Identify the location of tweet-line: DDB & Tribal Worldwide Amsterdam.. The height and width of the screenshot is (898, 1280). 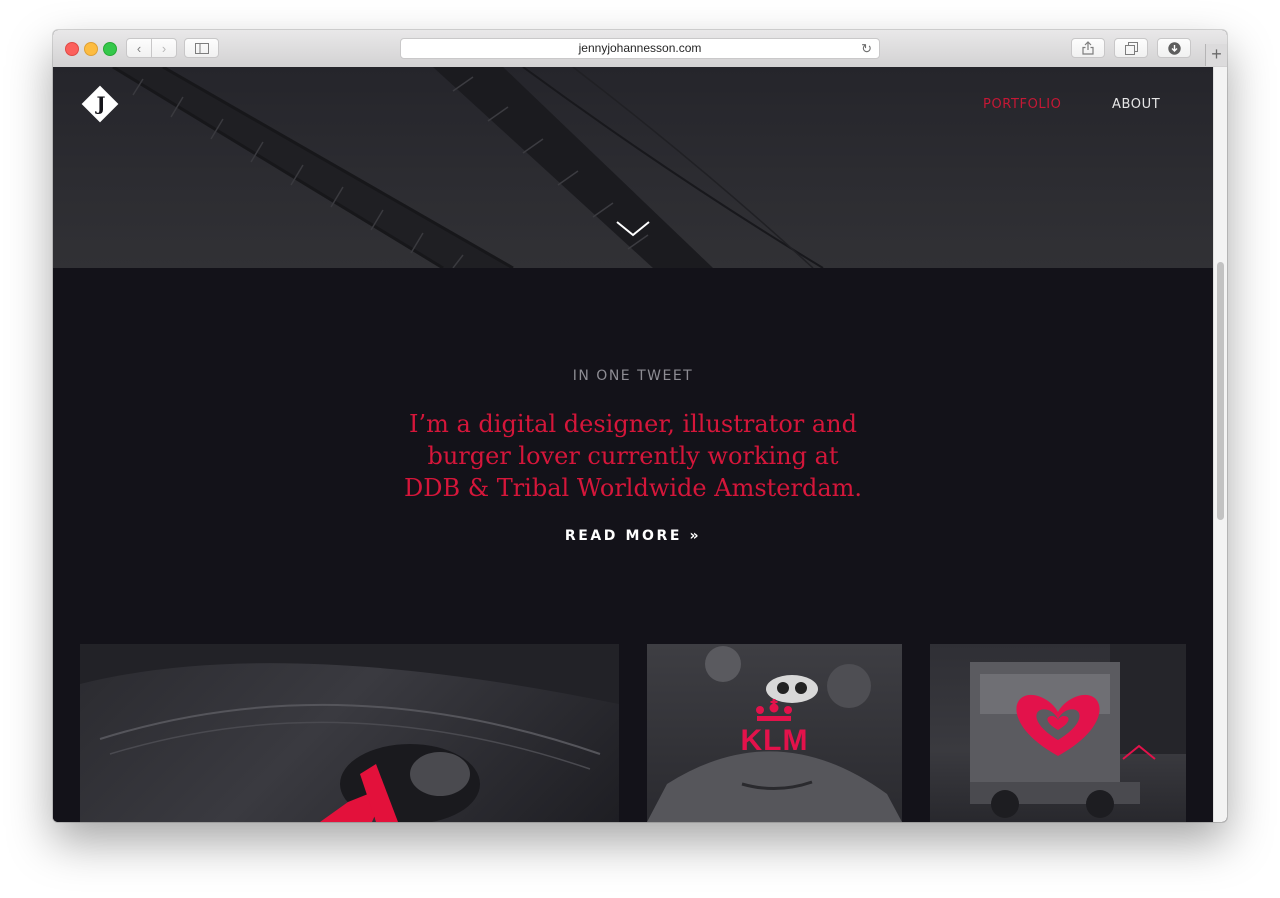
(633, 488).